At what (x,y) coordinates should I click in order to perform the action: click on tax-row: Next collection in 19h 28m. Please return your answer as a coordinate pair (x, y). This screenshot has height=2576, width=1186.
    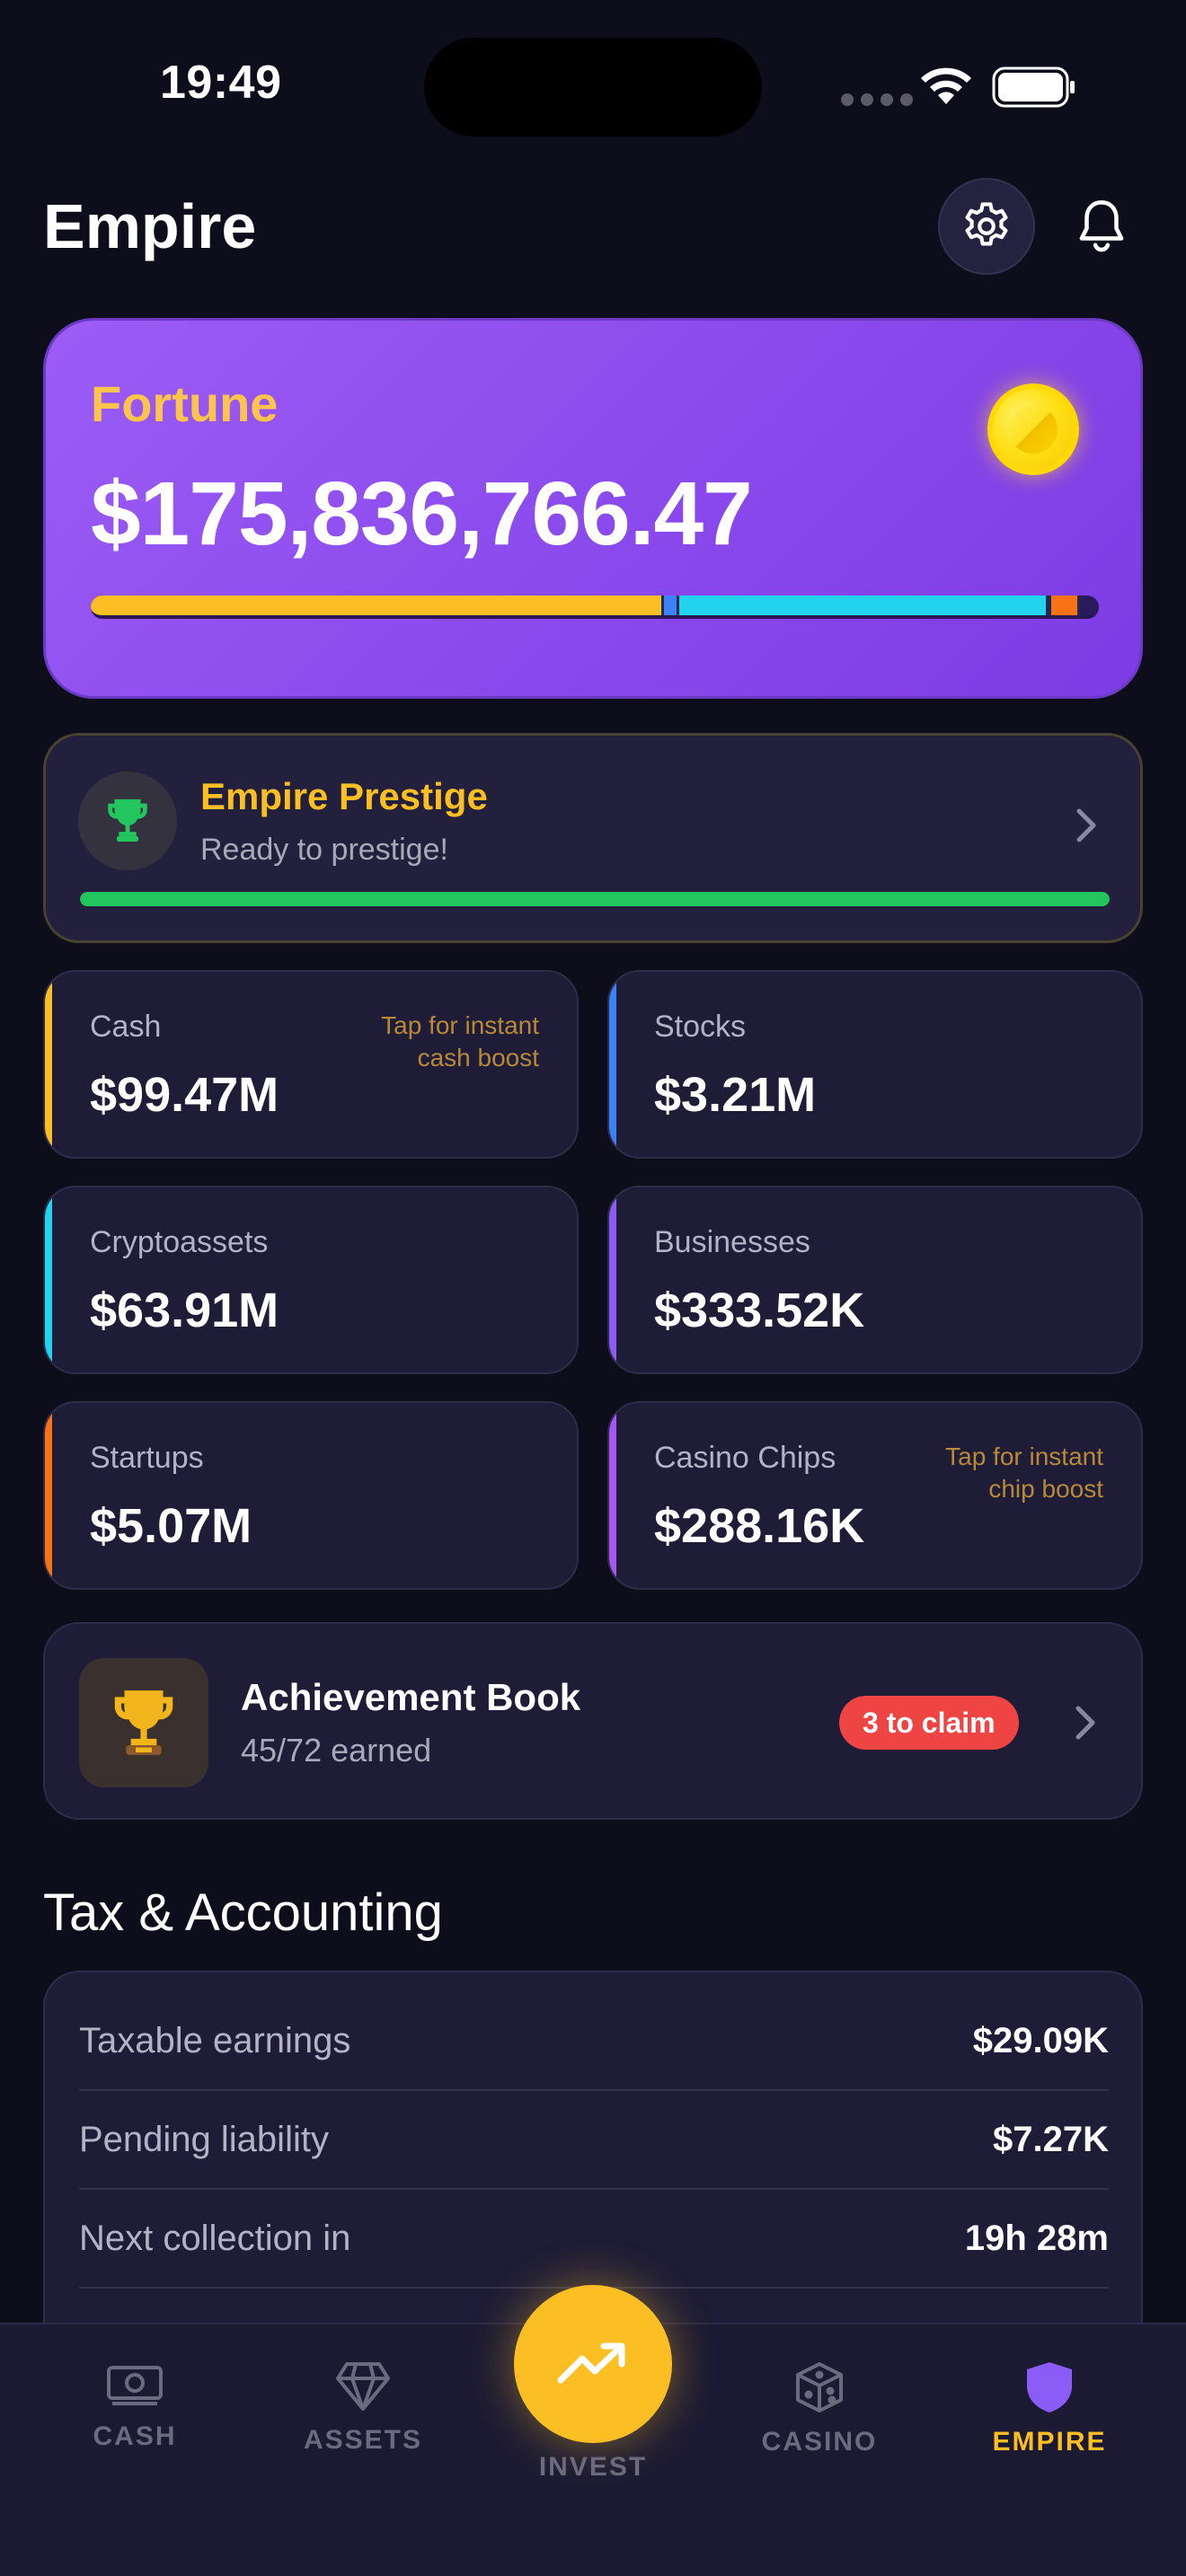
    Looking at the image, I should click on (594, 2239).